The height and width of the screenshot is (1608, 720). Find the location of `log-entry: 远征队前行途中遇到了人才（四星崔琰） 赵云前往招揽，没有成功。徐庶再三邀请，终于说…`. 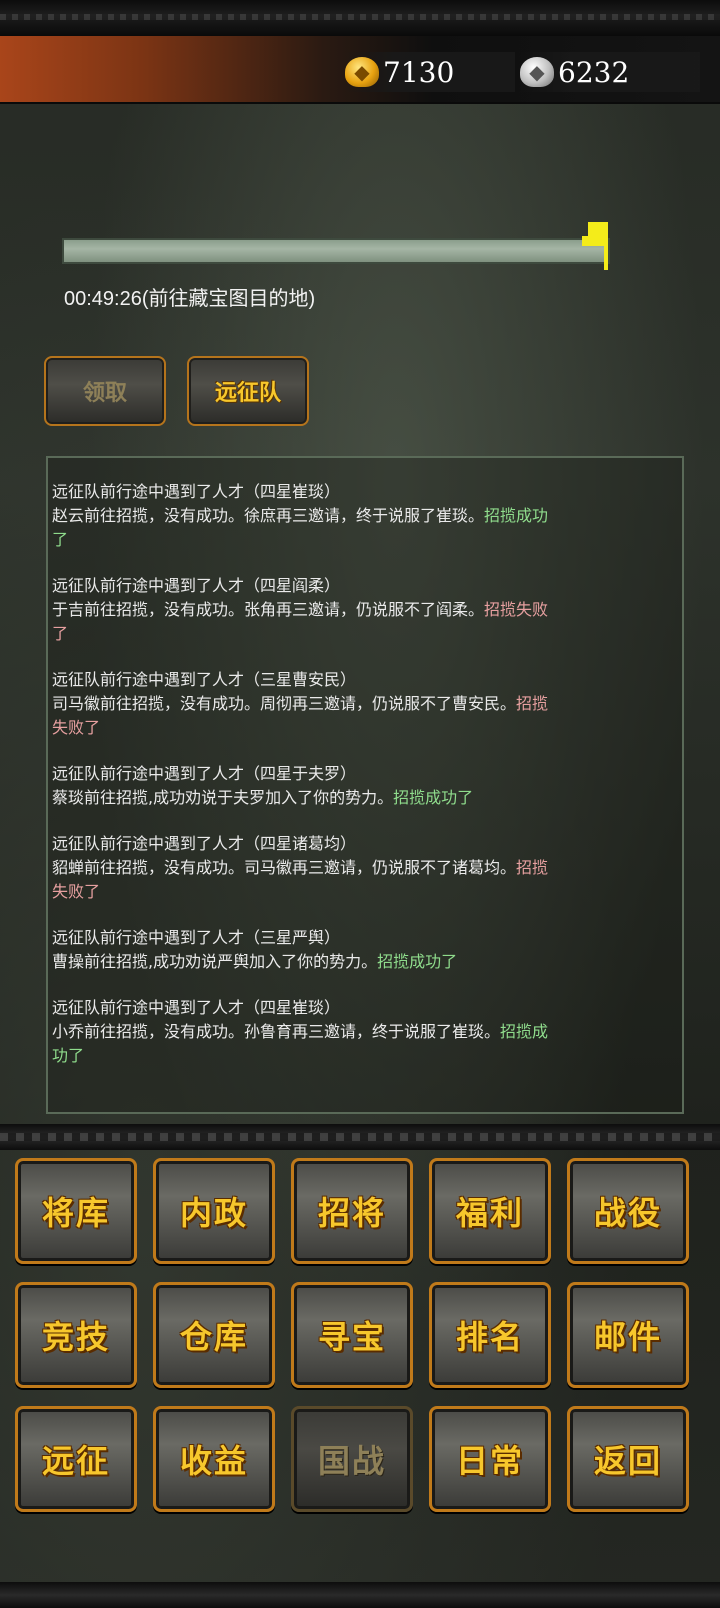

log-entry: 远征队前行途中遇到了人才（四星崔琰） 赵云前往招揽，没有成功。徐庶再三邀请，终于说… is located at coordinates (302, 516).